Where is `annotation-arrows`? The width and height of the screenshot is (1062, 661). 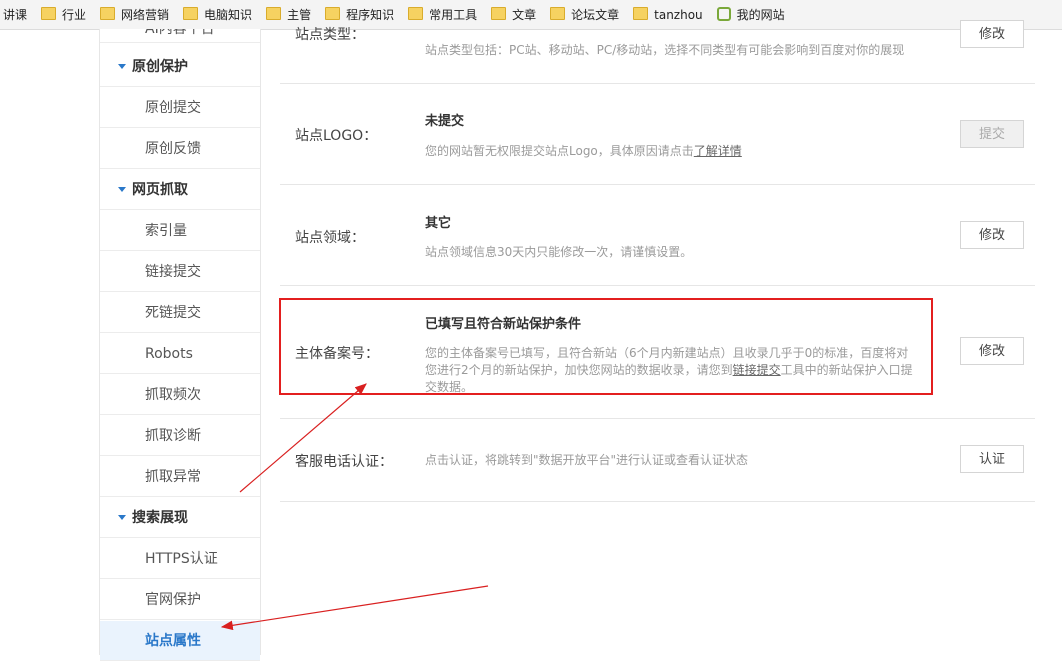 annotation-arrows is located at coordinates (354, 507).